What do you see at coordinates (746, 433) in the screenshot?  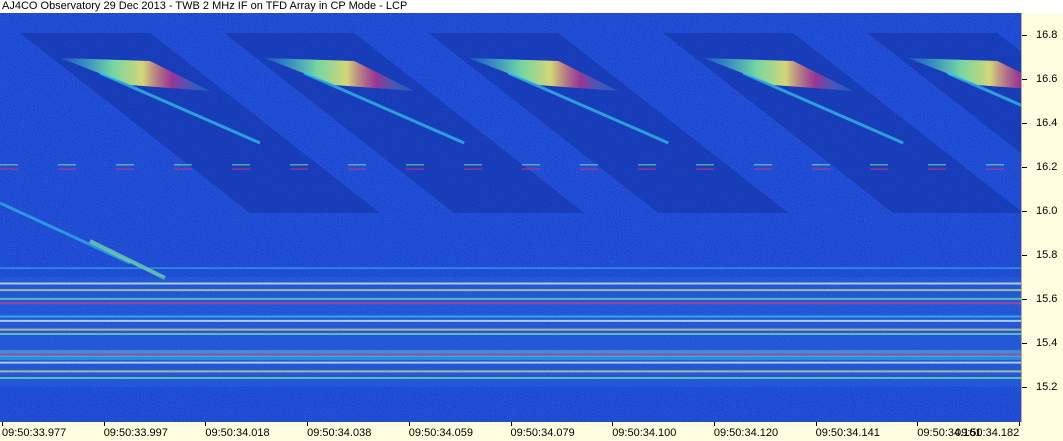 I see `x-tick-label: 09:50:34.120` at bounding box center [746, 433].